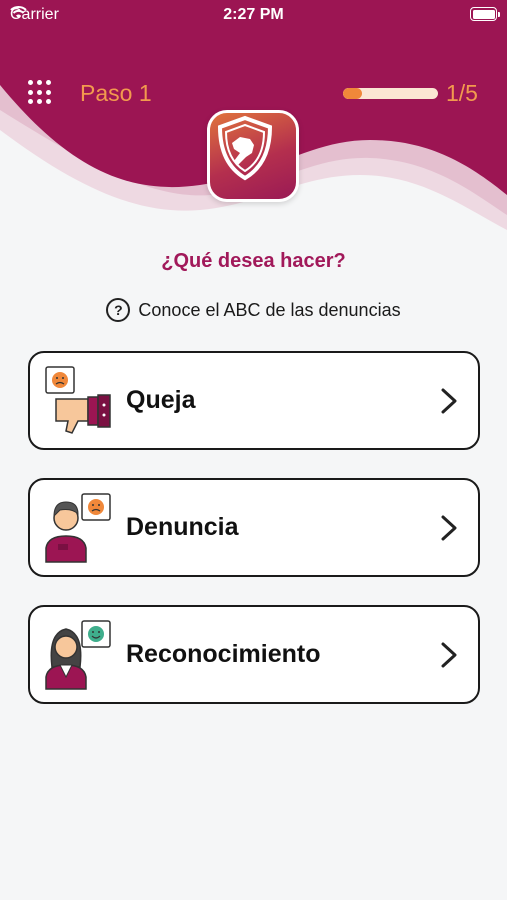 The image size is (507, 900). Describe the element at coordinates (118, 310) in the screenshot. I see `question-circle-icon: ?` at that location.